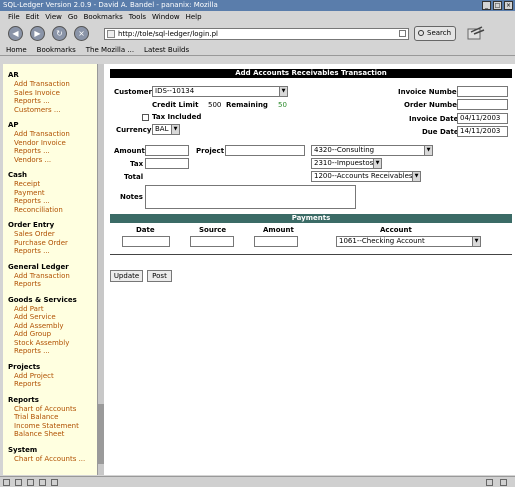 Image resolution: width=515 pixels, height=487 pixels. I want to click on security-lock-icon, so click(489, 482).